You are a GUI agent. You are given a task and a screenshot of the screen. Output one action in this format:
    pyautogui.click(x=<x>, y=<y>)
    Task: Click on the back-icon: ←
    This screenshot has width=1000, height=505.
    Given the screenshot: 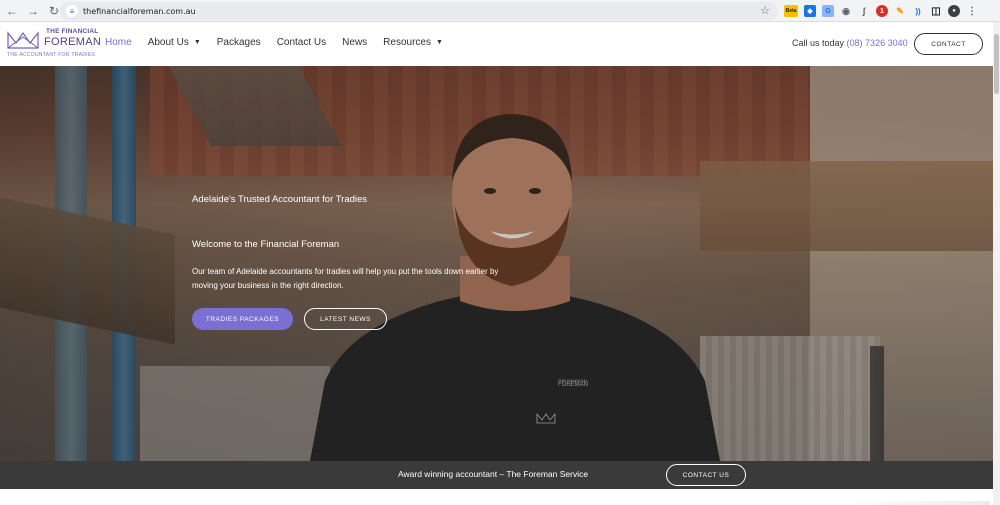 What is the action you would take?
    pyautogui.click(x=12, y=11)
    